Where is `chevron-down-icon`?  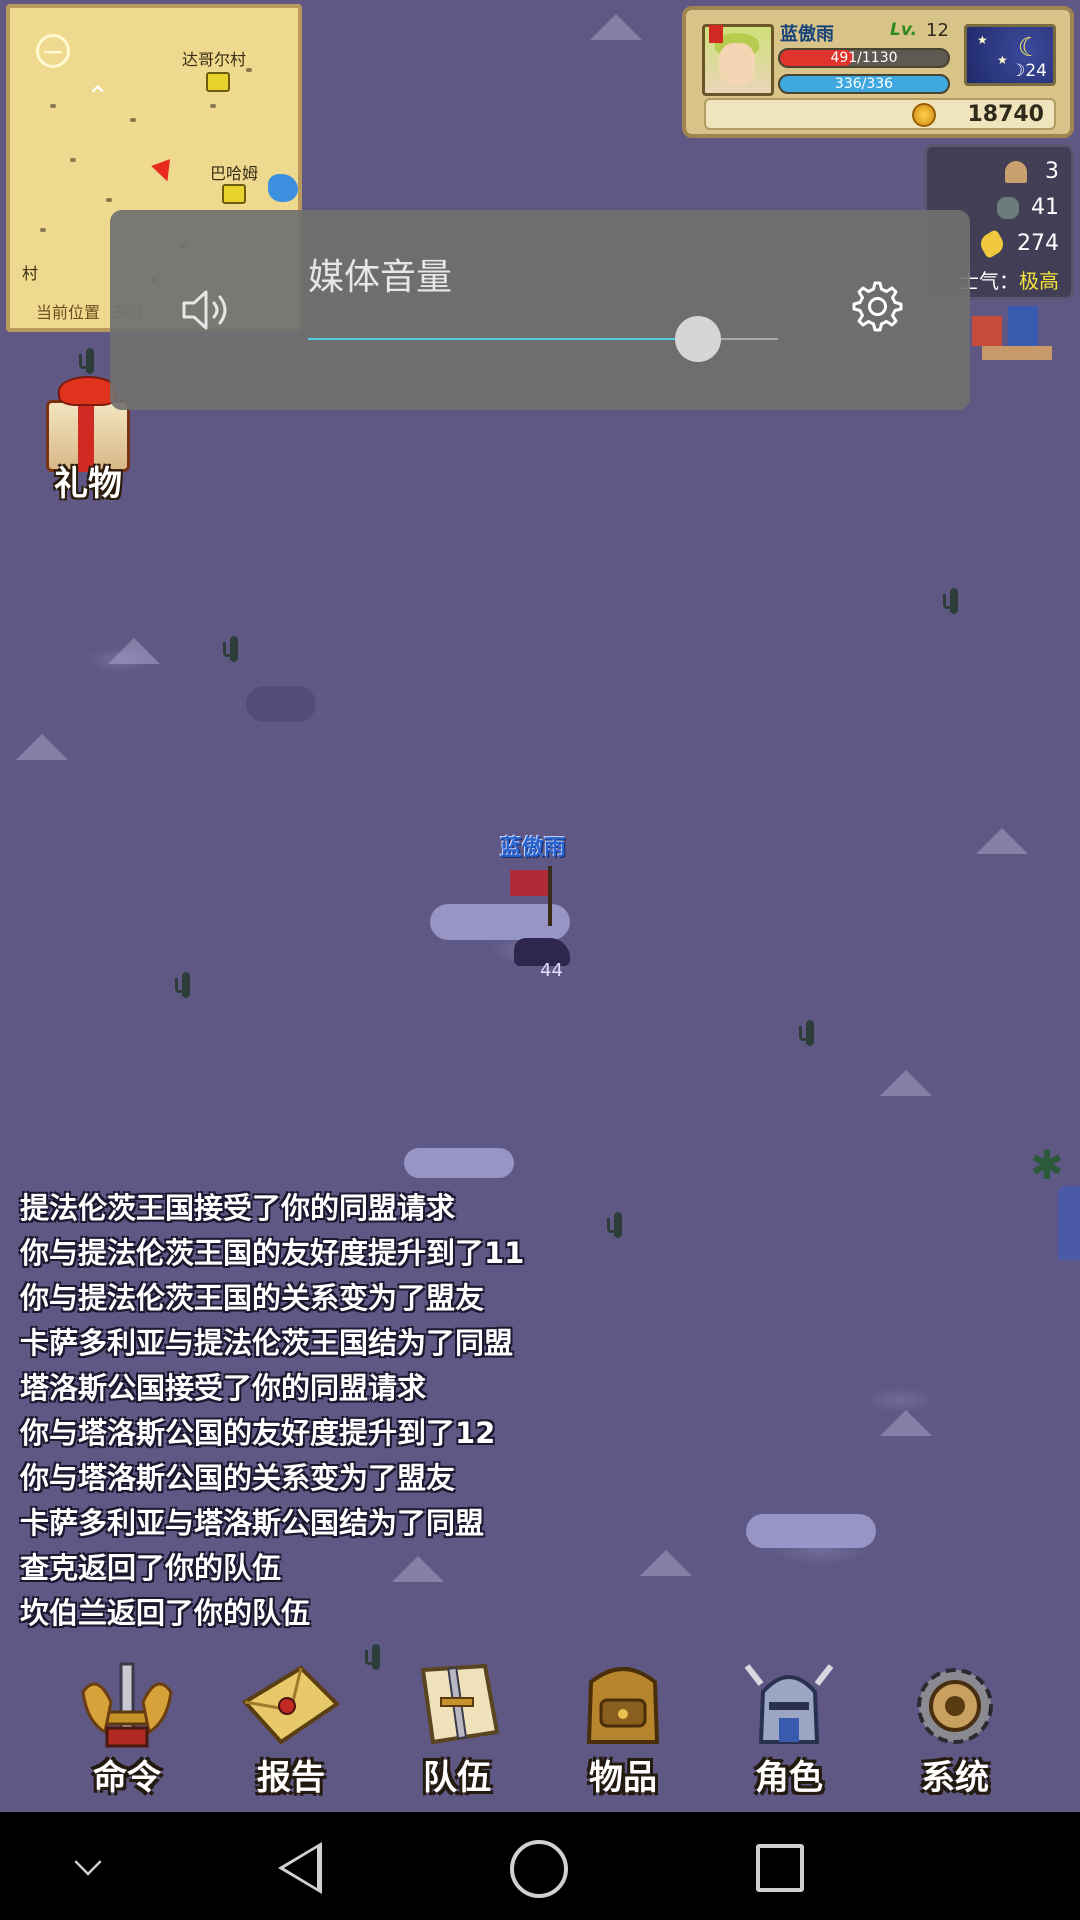
chevron-down-icon is located at coordinates (88, 1862).